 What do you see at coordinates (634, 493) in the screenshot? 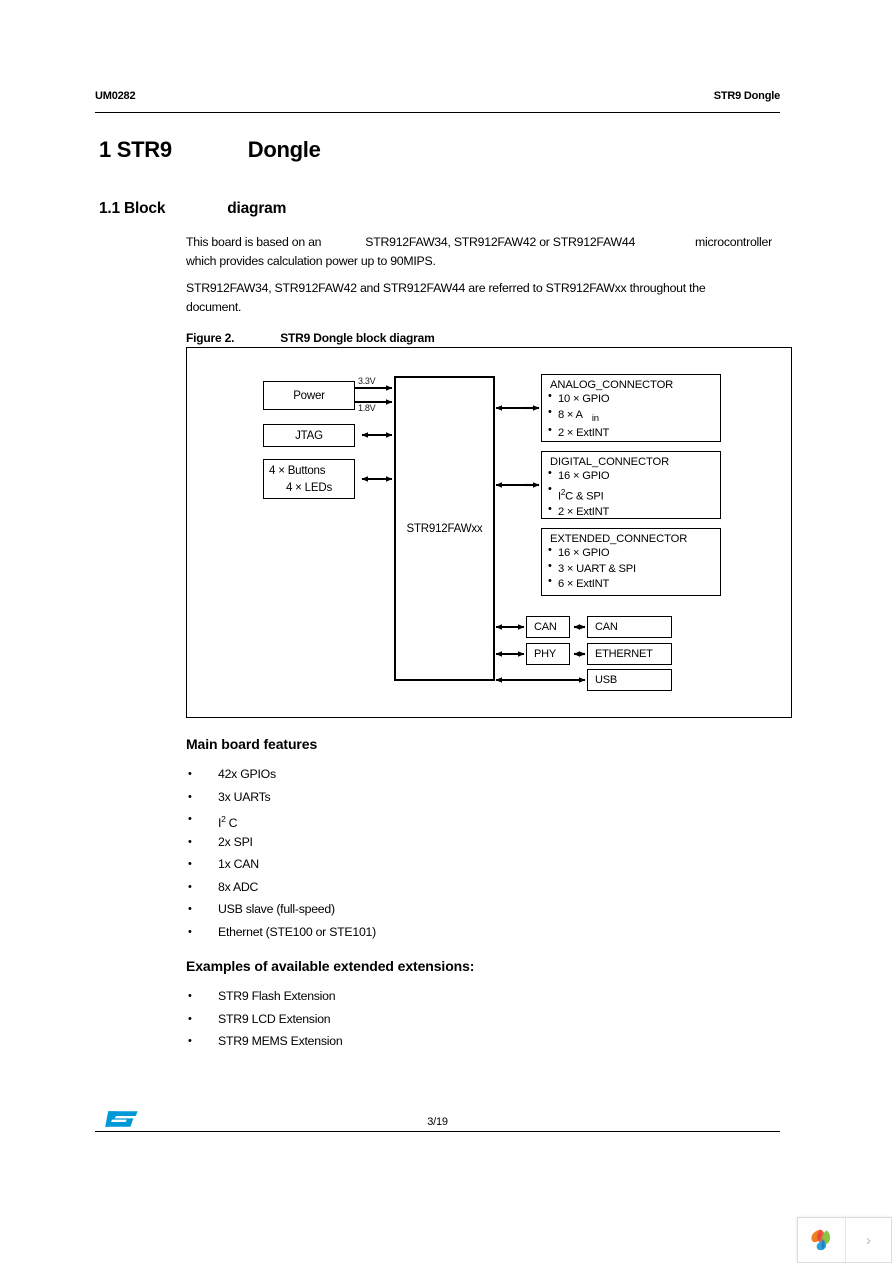
I see `digital-item-i2c-spi: I2C & SPI` at bounding box center [634, 493].